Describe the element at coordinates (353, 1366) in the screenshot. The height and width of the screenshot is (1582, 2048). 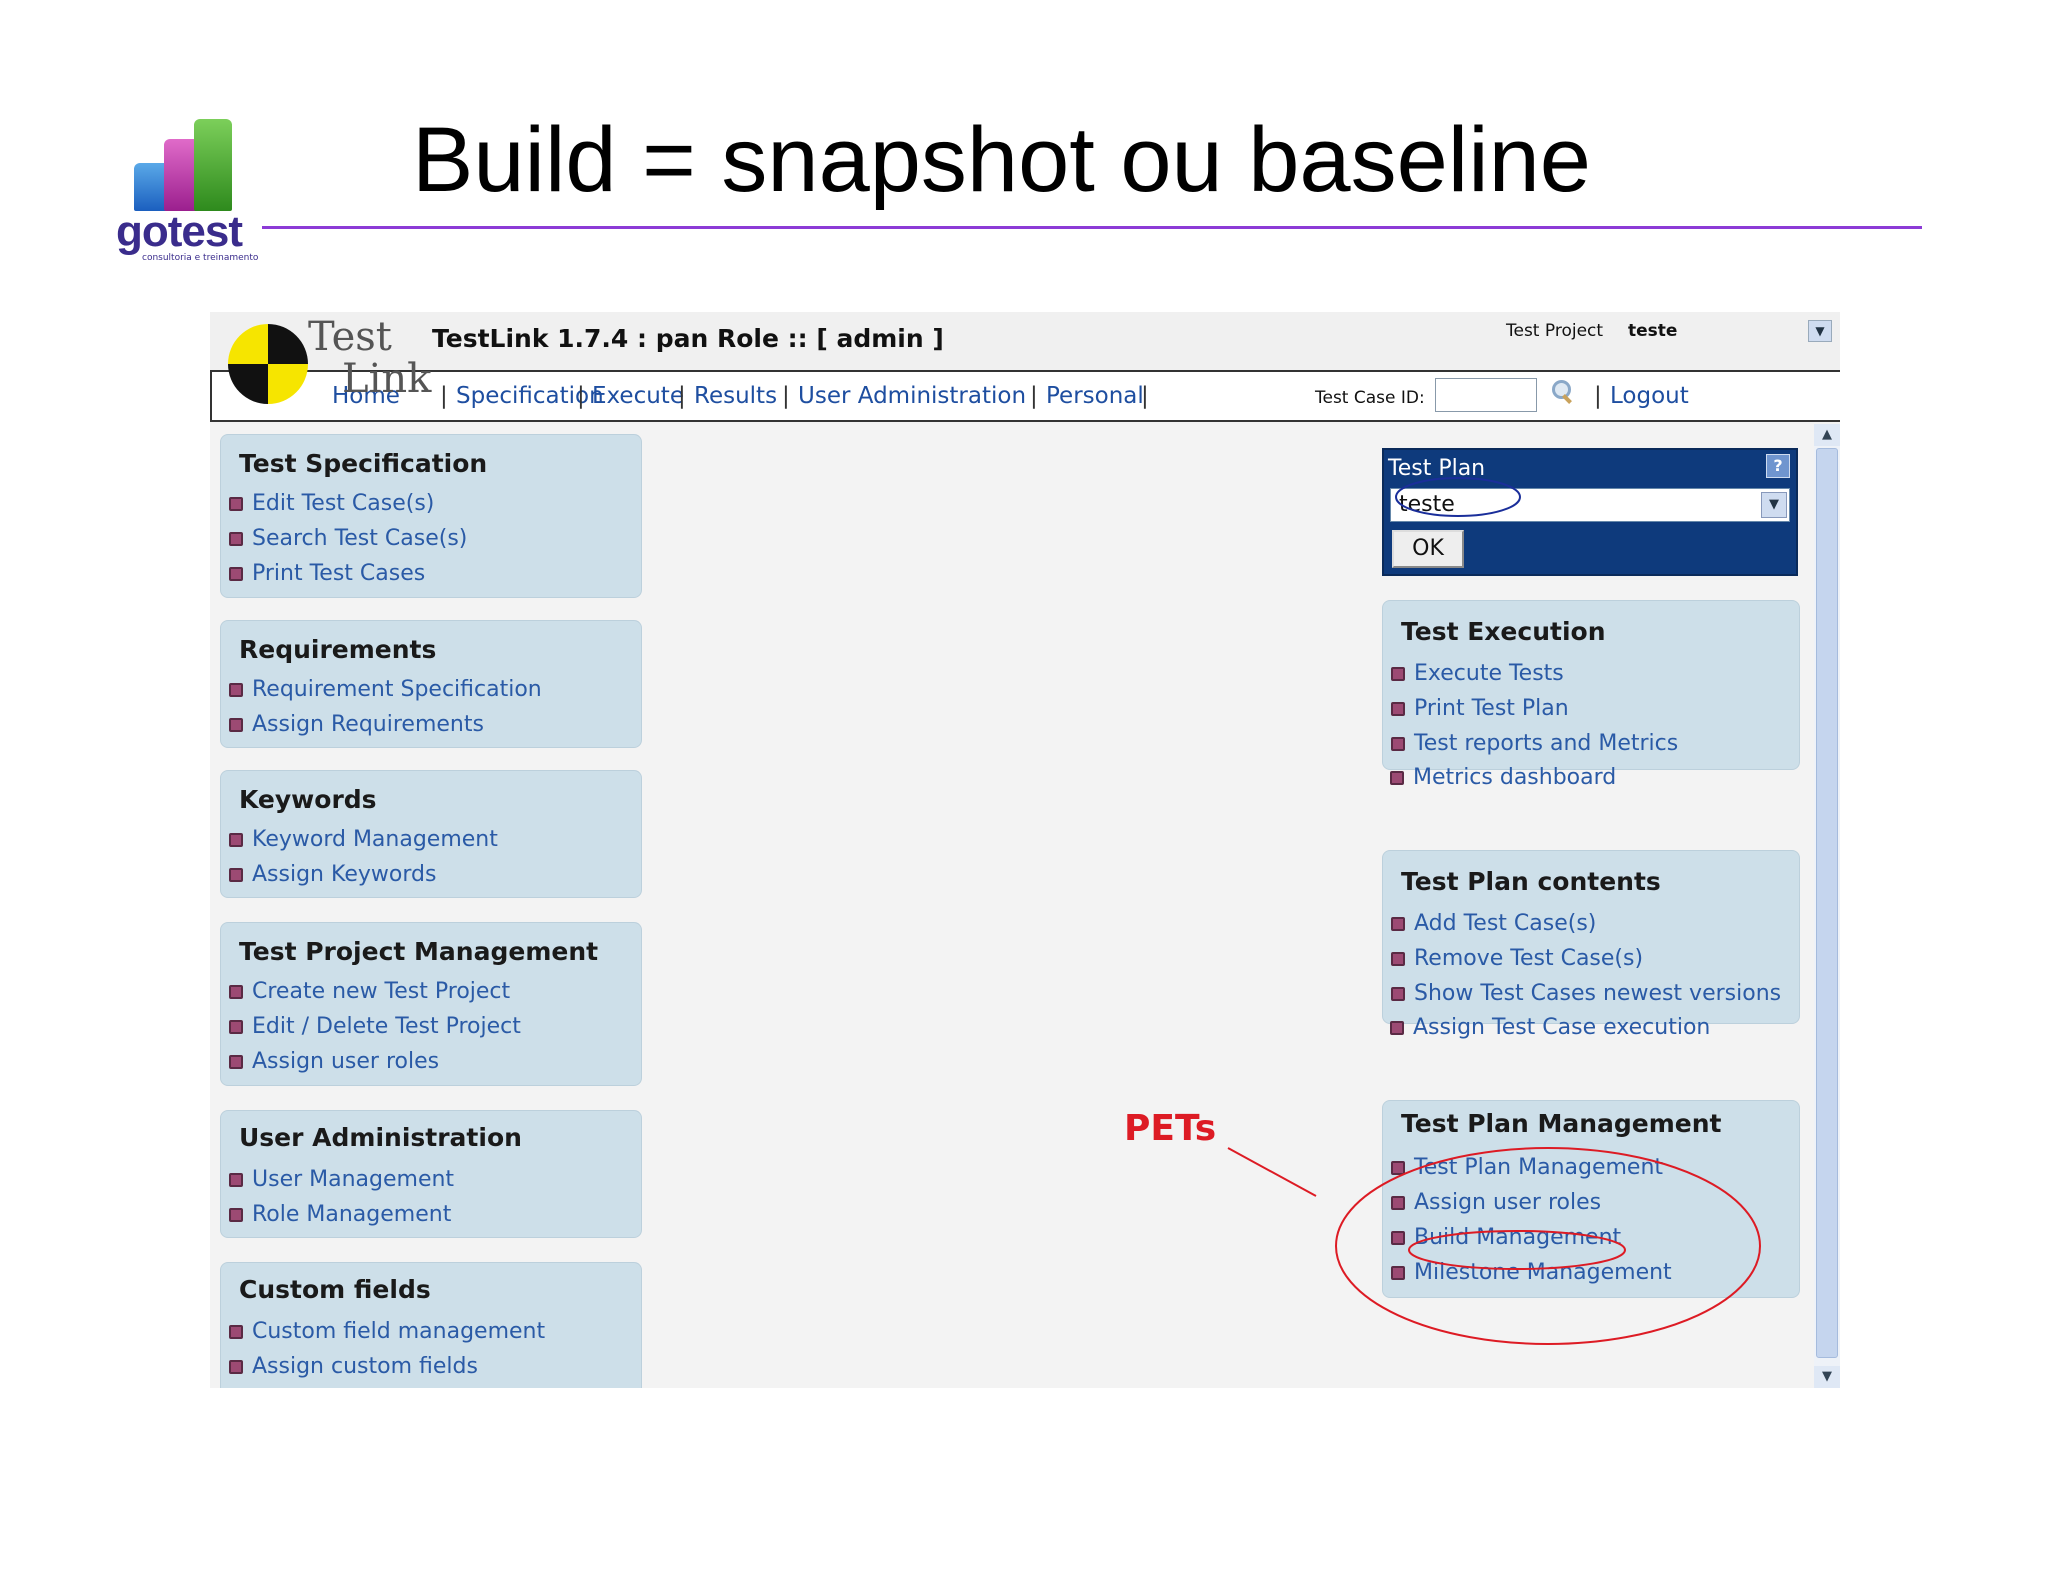
I see `menu-item-assign-custom-fields: Assign custom fields` at that location.